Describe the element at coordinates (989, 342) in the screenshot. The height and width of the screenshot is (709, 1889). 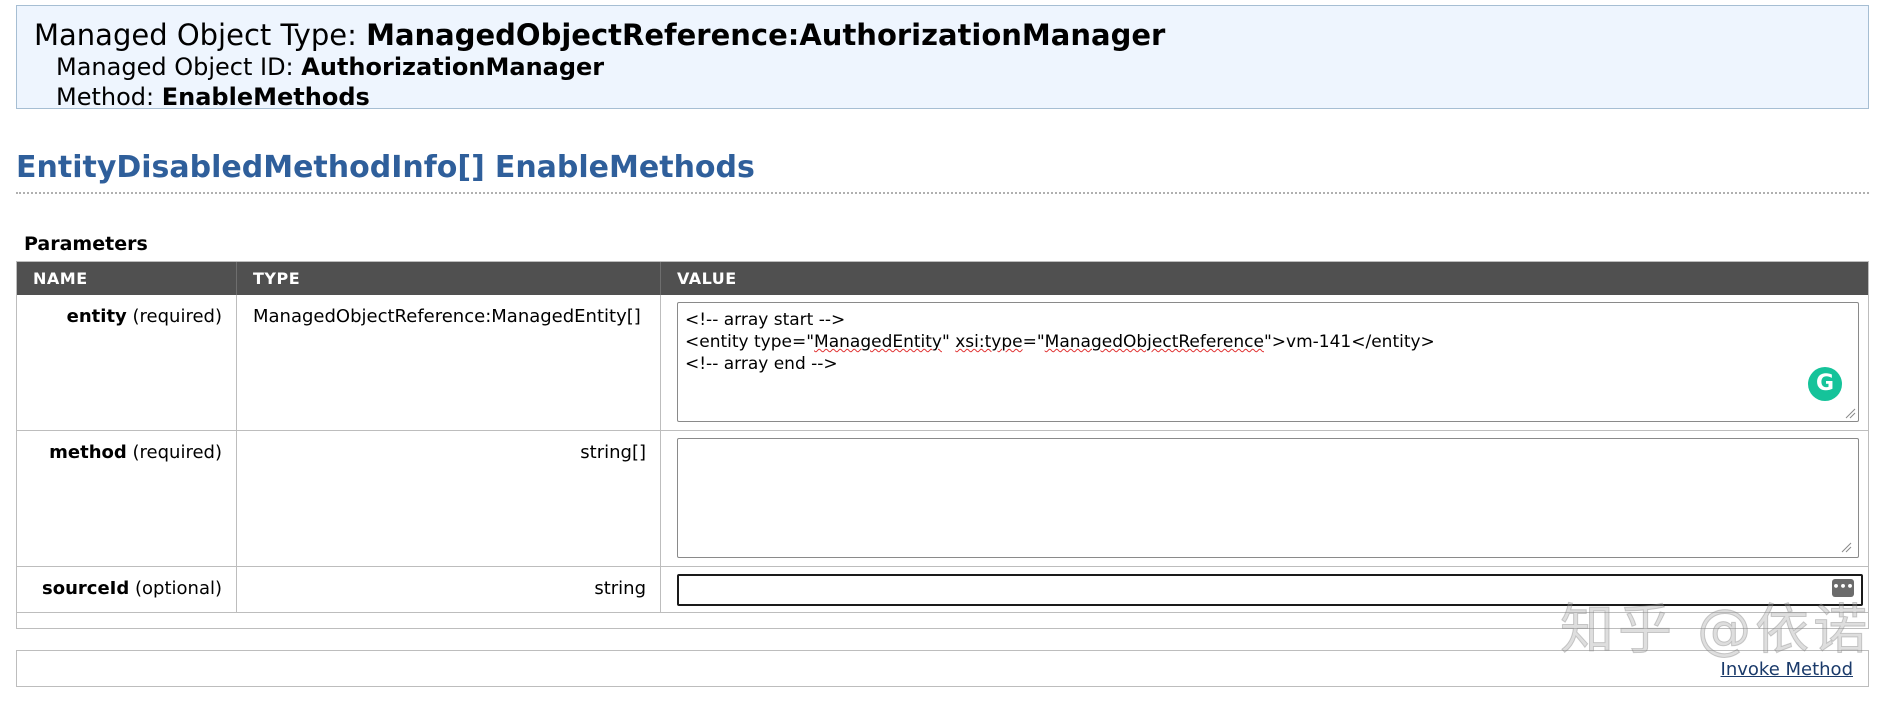
I see `spellcheck-word: xsi:type` at that location.